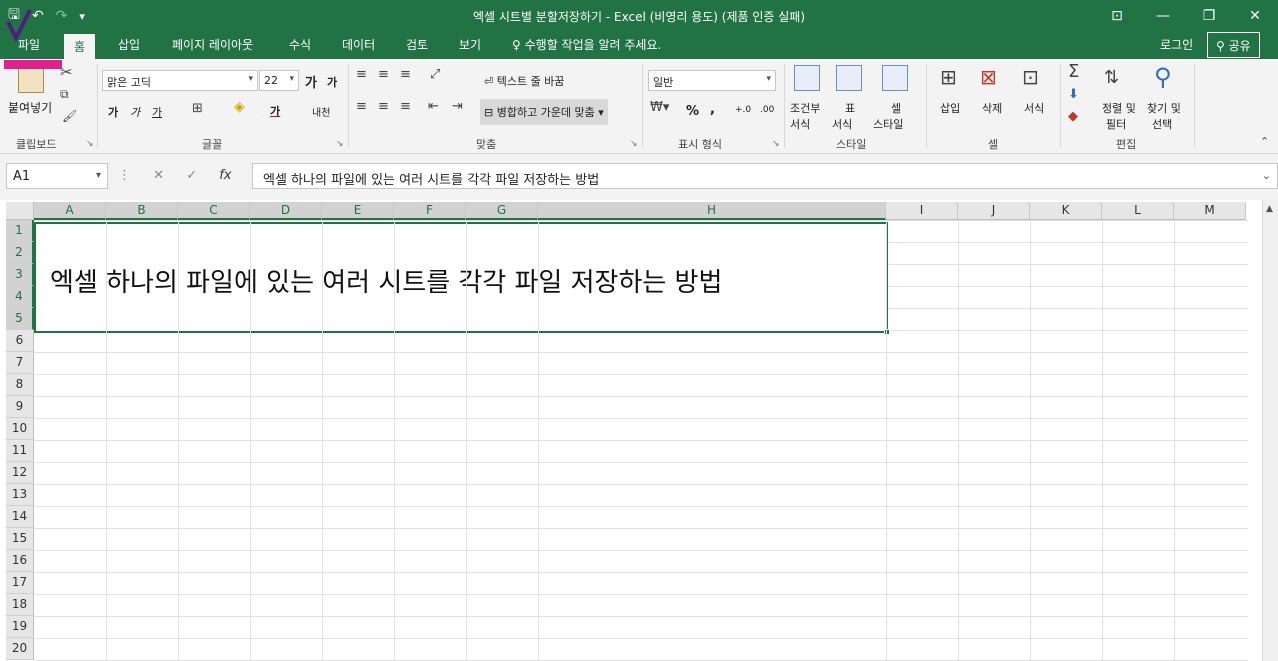 Image resolution: width=1278 pixels, height=661 pixels. Describe the element at coordinates (20, 429) in the screenshot. I see `row-header-10: 10` at that location.